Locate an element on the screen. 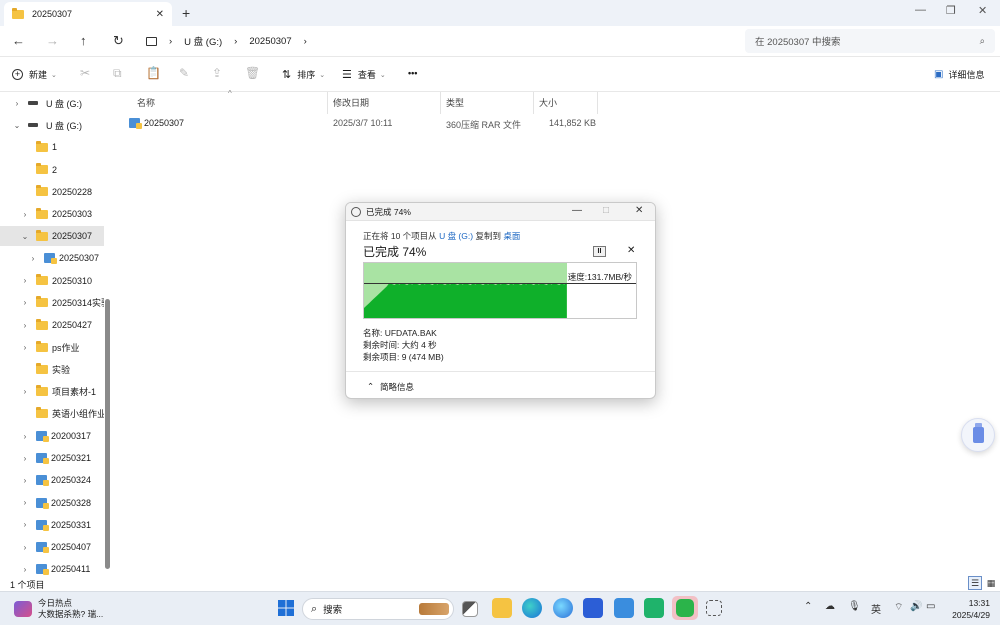  breadcrumb-folder: 20250307 is located at coordinates (270, 41).